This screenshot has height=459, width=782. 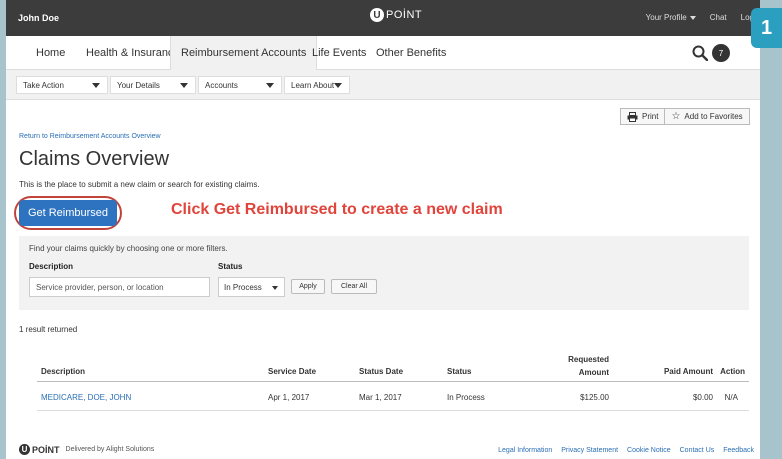 I want to click on apply-button: Apply, so click(x=308, y=286).